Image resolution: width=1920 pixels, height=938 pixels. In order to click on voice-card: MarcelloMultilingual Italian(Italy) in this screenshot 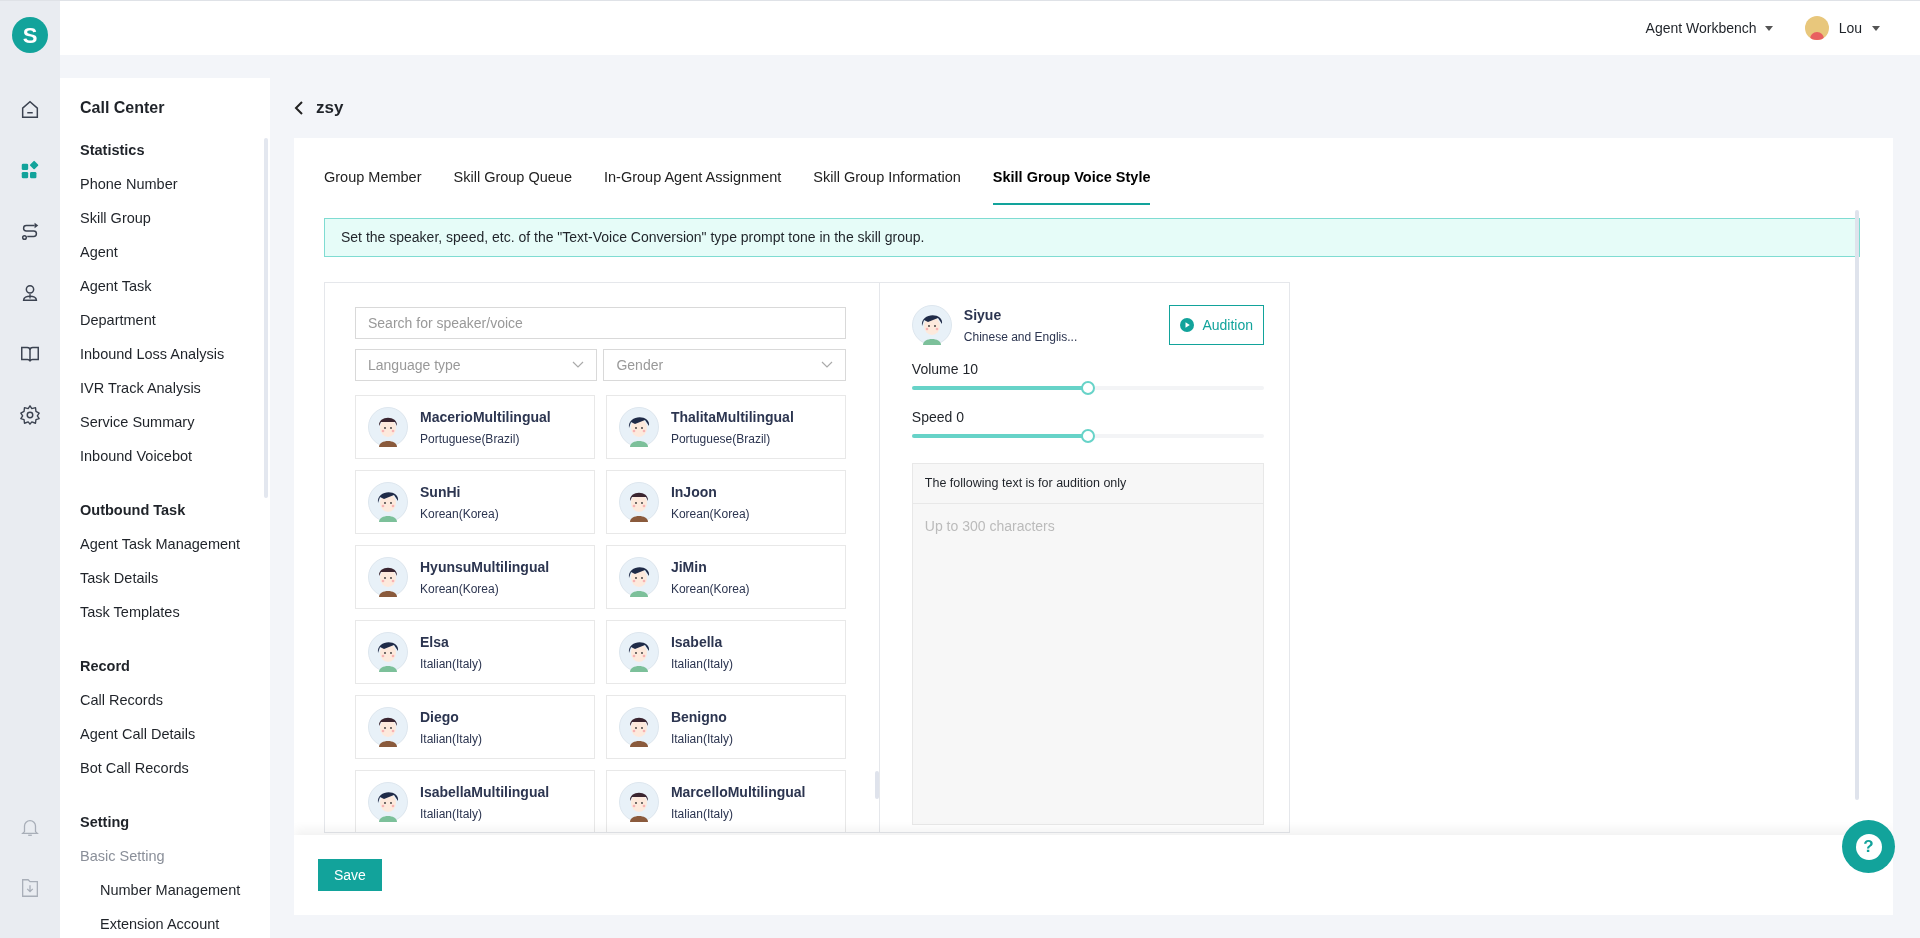, I will do `click(725, 801)`.